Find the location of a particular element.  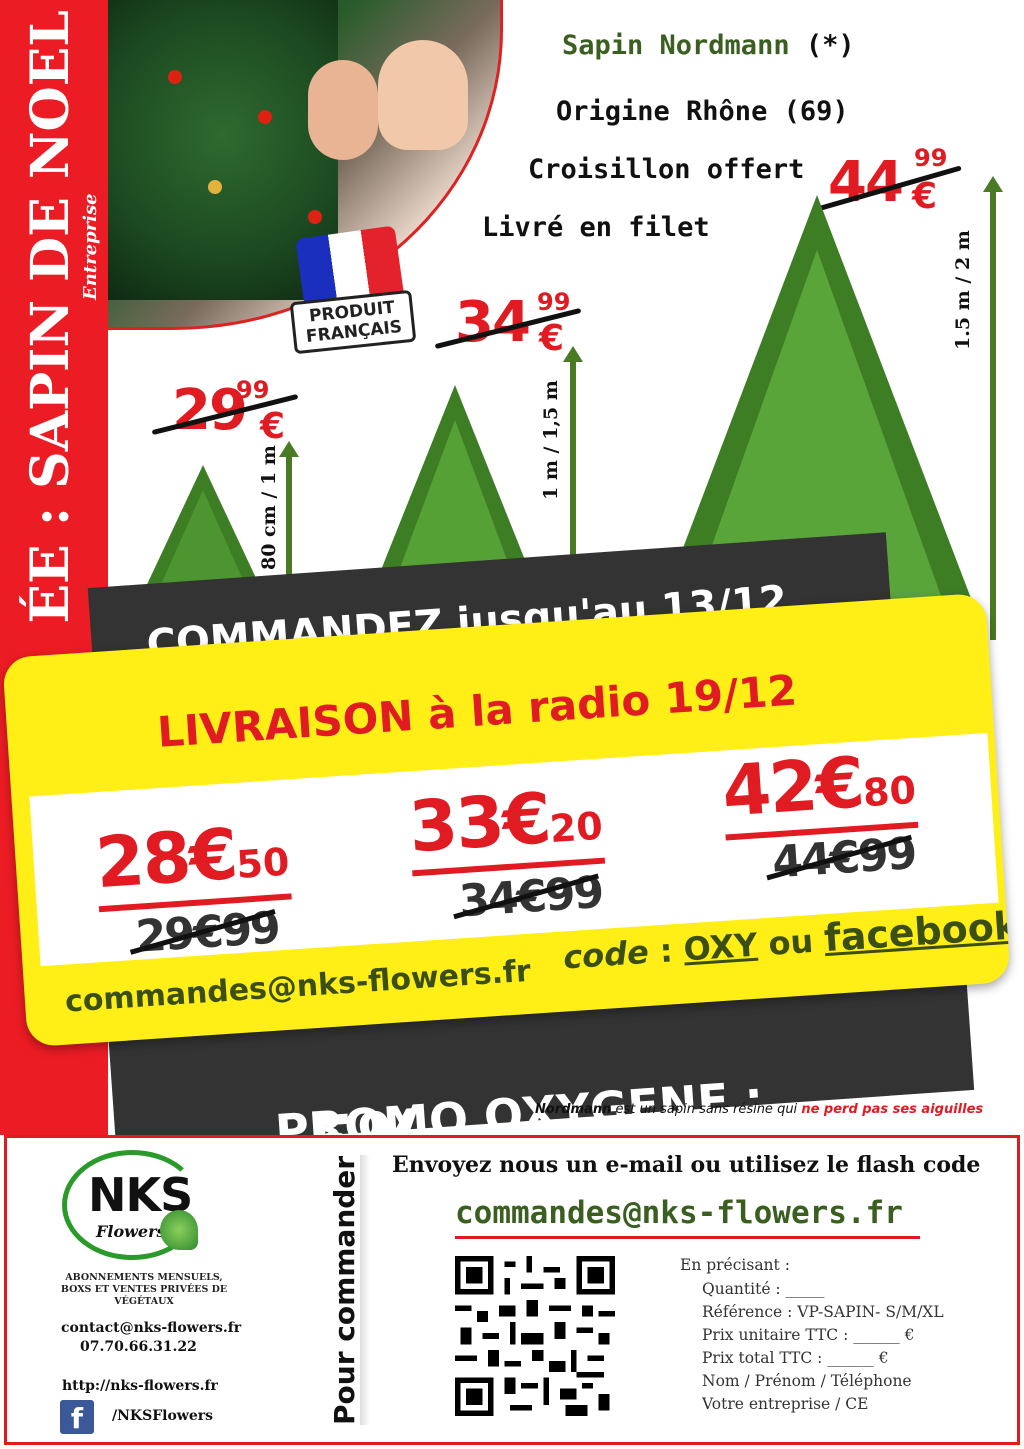

code-label: code is located at coordinates (605, 954).